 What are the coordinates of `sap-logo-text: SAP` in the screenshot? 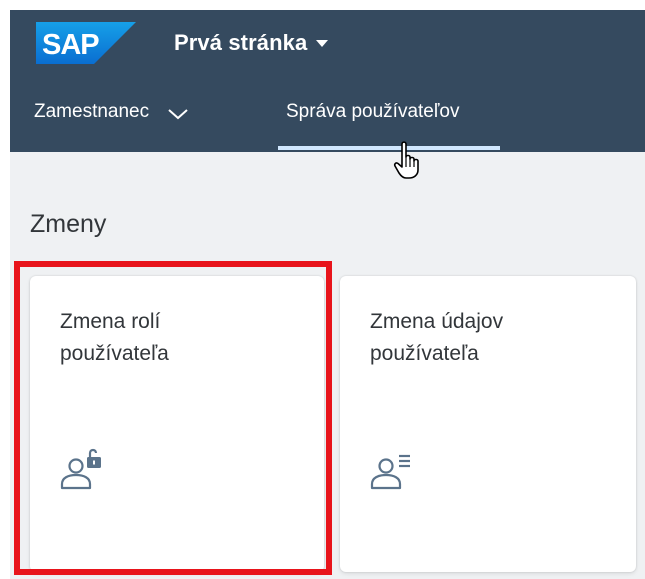 It's located at (70, 45).